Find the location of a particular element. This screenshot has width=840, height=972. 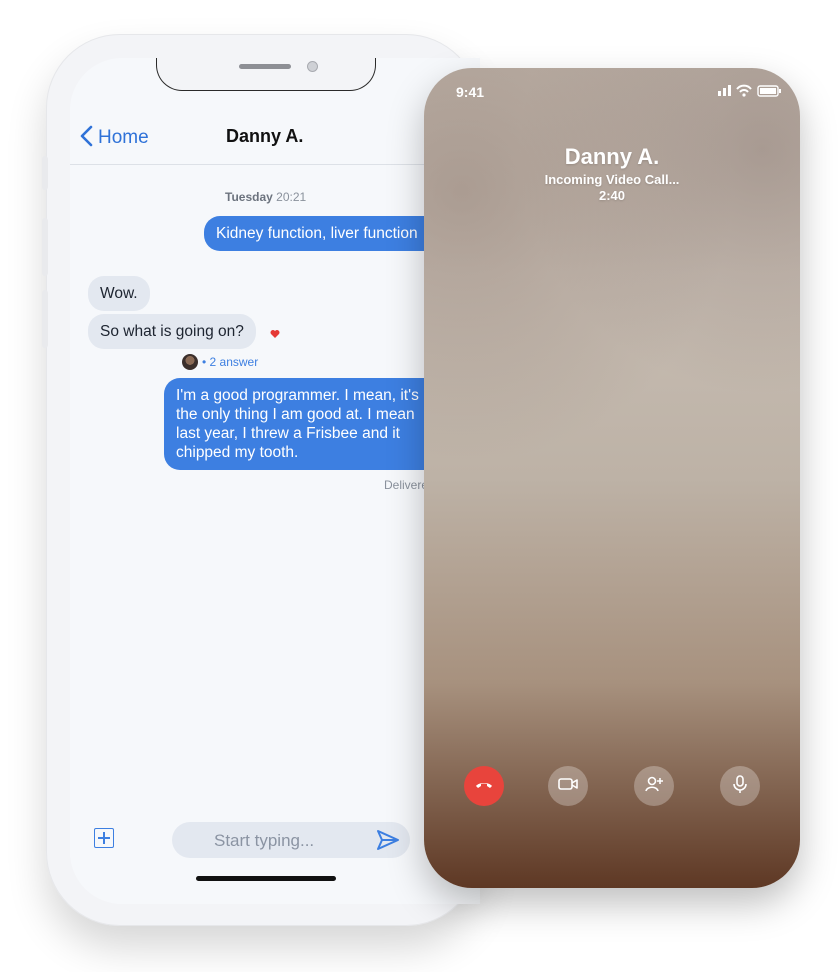

send-icon is located at coordinates (388, 840).